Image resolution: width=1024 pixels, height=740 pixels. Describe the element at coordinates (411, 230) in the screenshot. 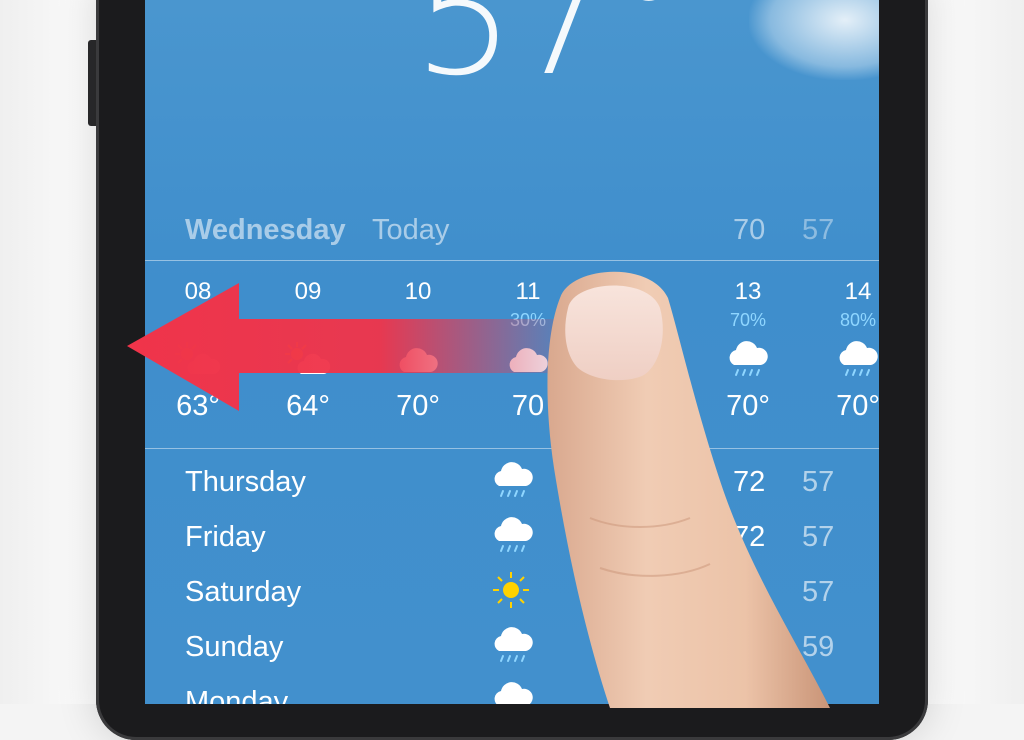

I see `today-label: Today` at that location.